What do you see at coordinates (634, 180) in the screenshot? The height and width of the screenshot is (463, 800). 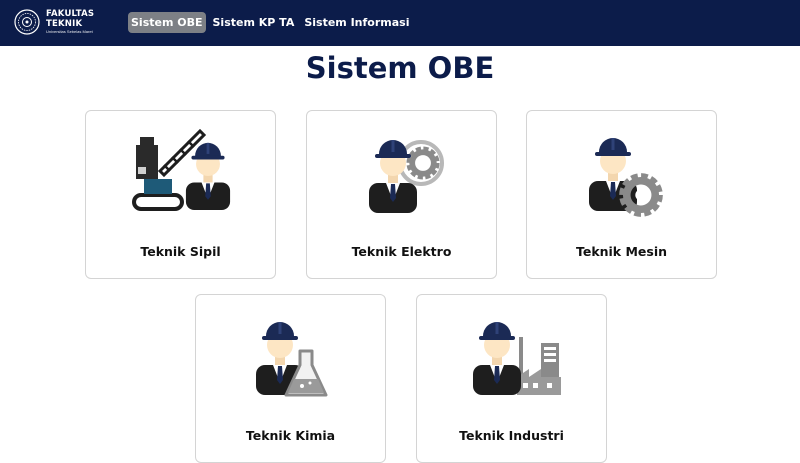 I see `mechanical-engineer-gear-icon` at bounding box center [634, 180].